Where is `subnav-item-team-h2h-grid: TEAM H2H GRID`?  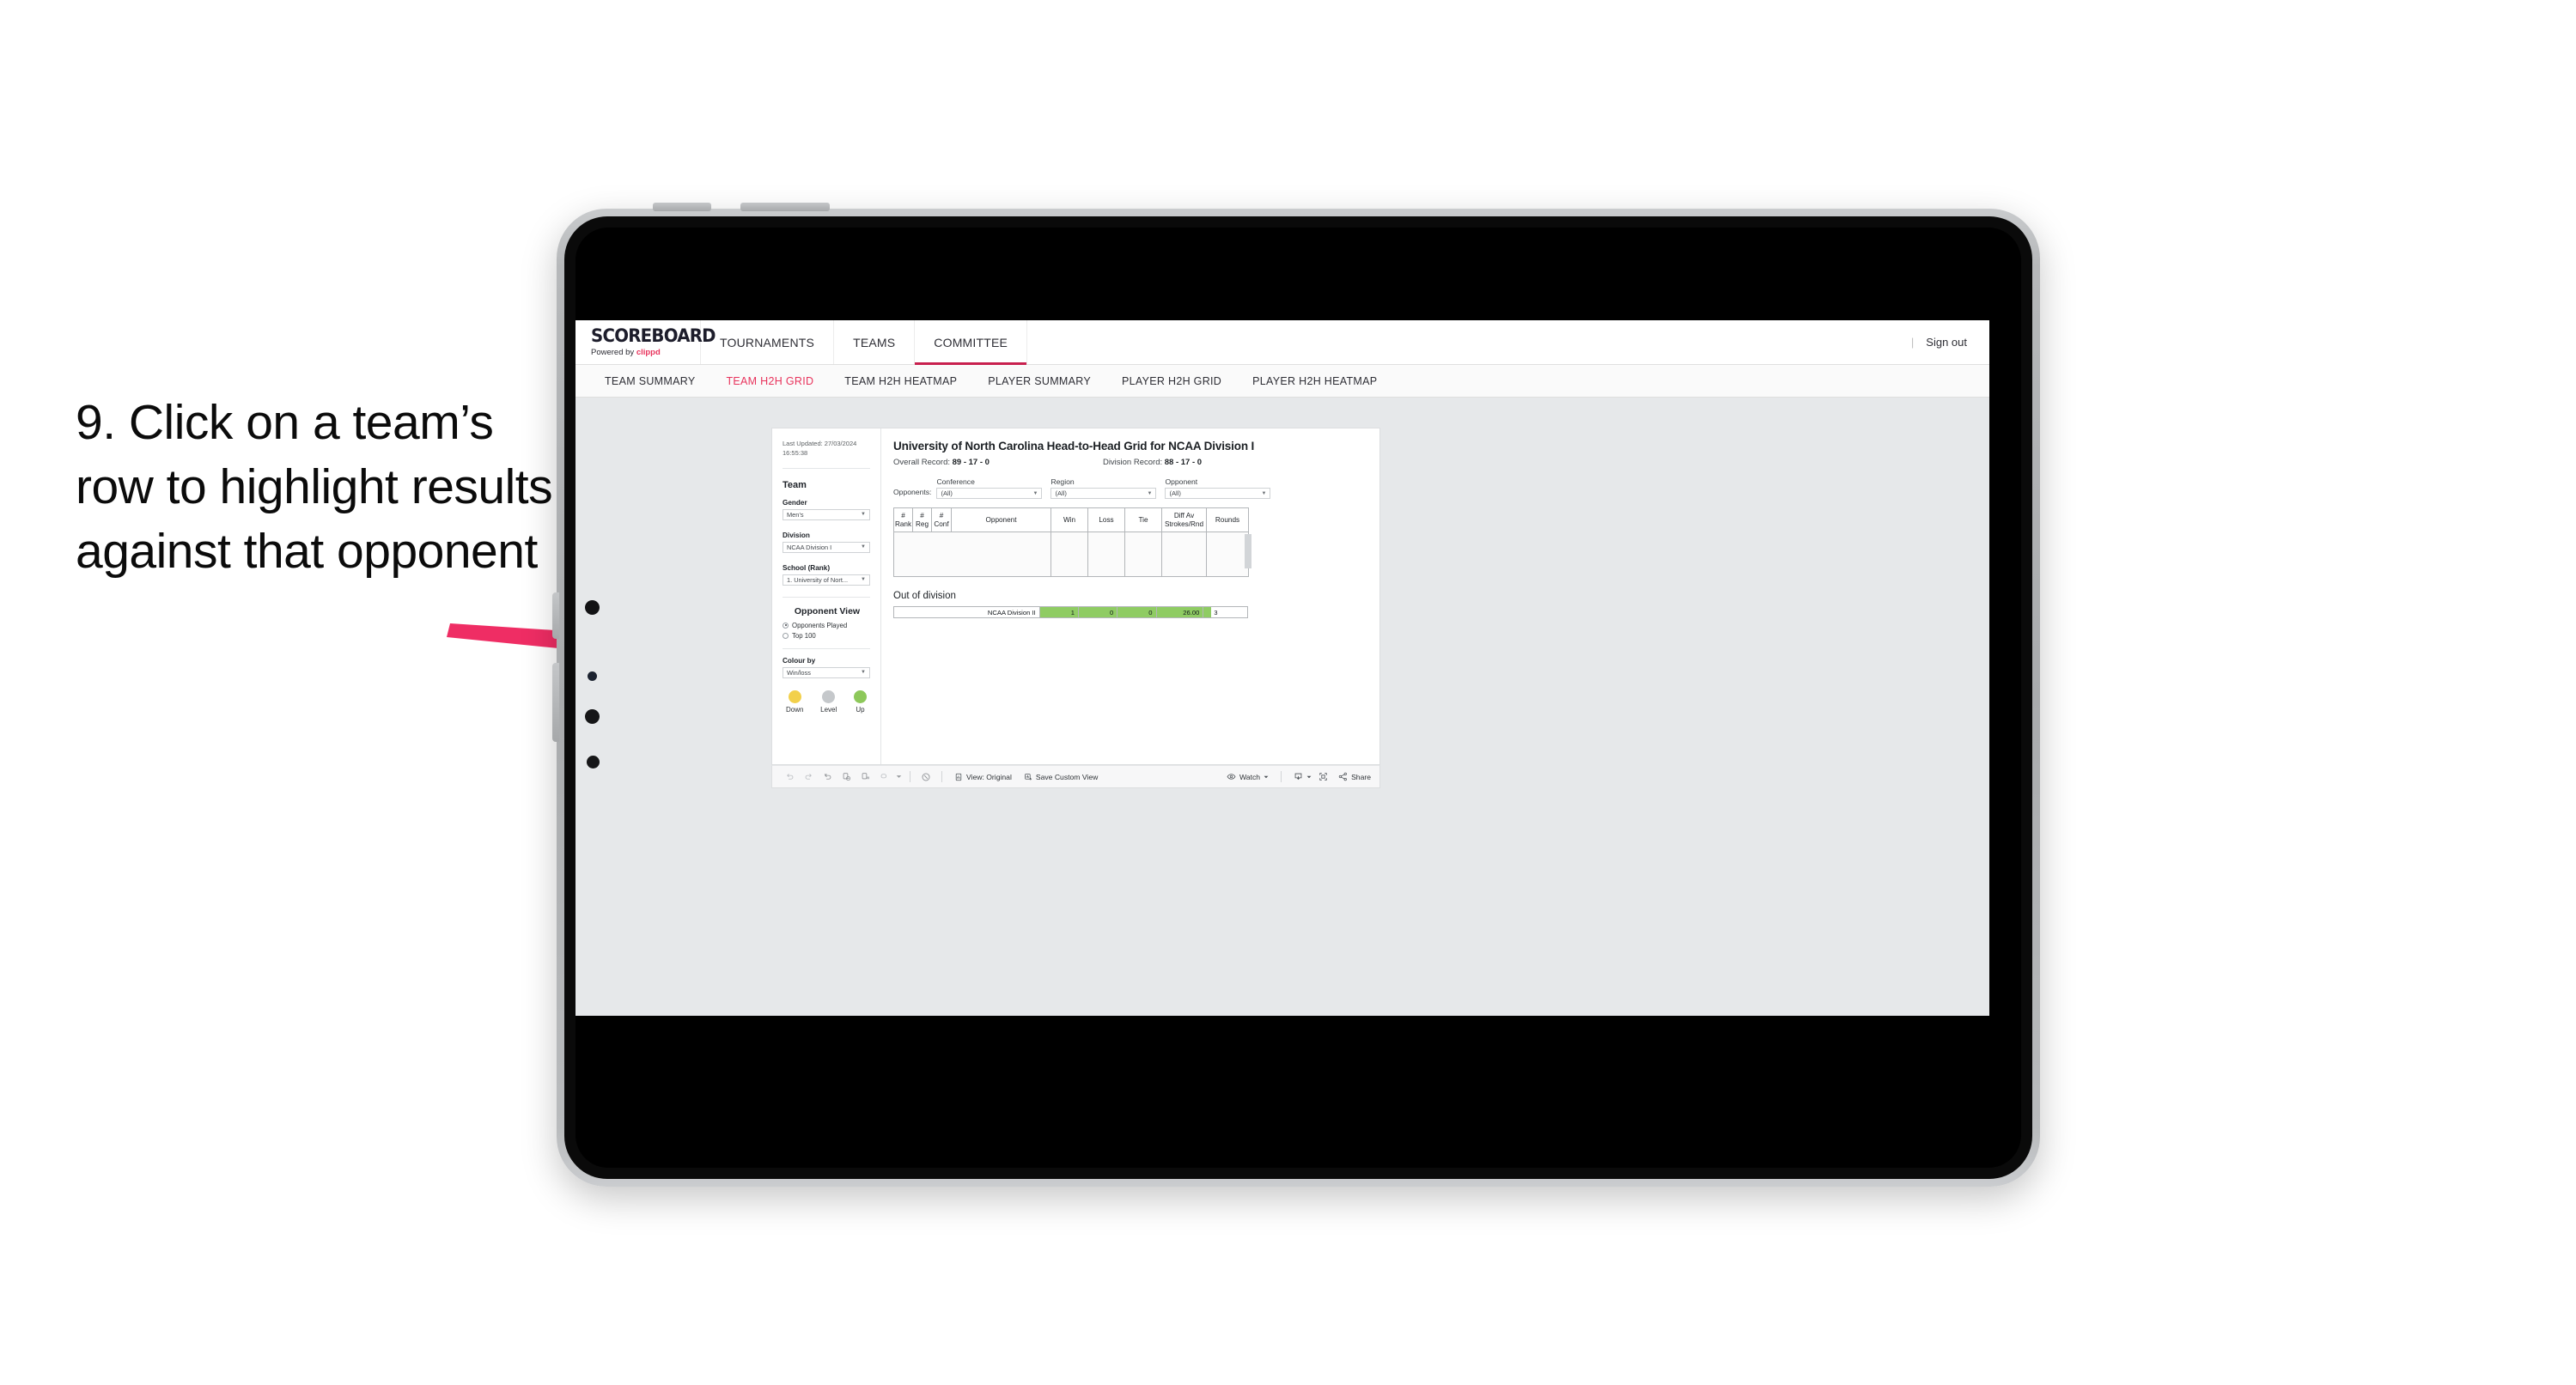
subnav-item-team-h2h-grid: TEAM H2H GRID is located at coordinates (769, 381).